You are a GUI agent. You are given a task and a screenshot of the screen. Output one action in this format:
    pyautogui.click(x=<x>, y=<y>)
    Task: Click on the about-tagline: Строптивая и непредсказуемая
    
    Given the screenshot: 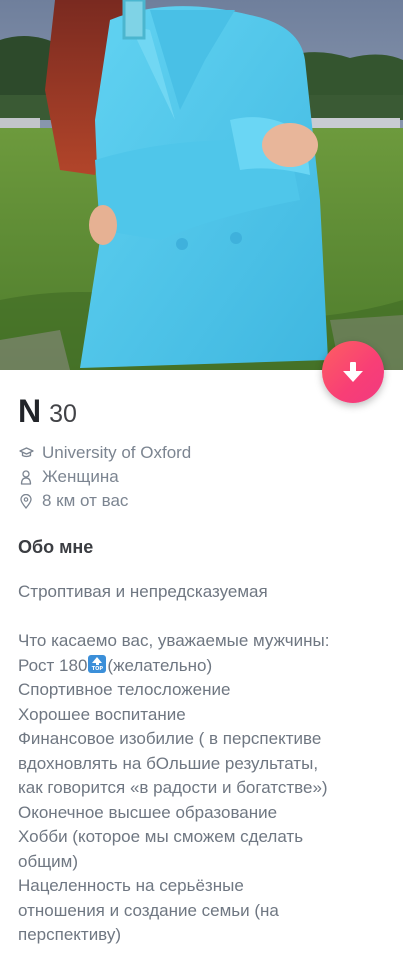 What is the action you would take?
    pyautogui.click(x=143, y=591)
    